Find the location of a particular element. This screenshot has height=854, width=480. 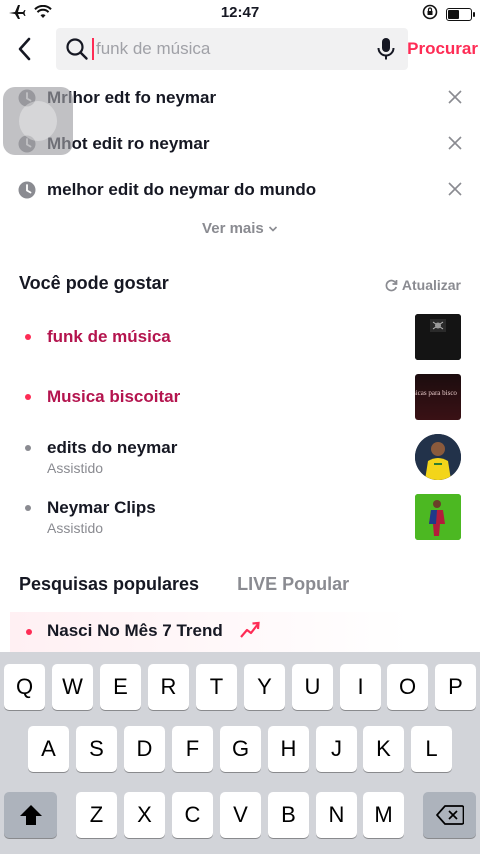

key: E is located at coordinates (120, 687).